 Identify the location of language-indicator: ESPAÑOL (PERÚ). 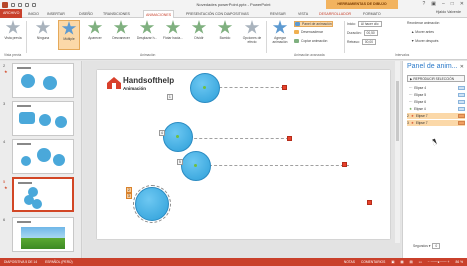
(58, 262).